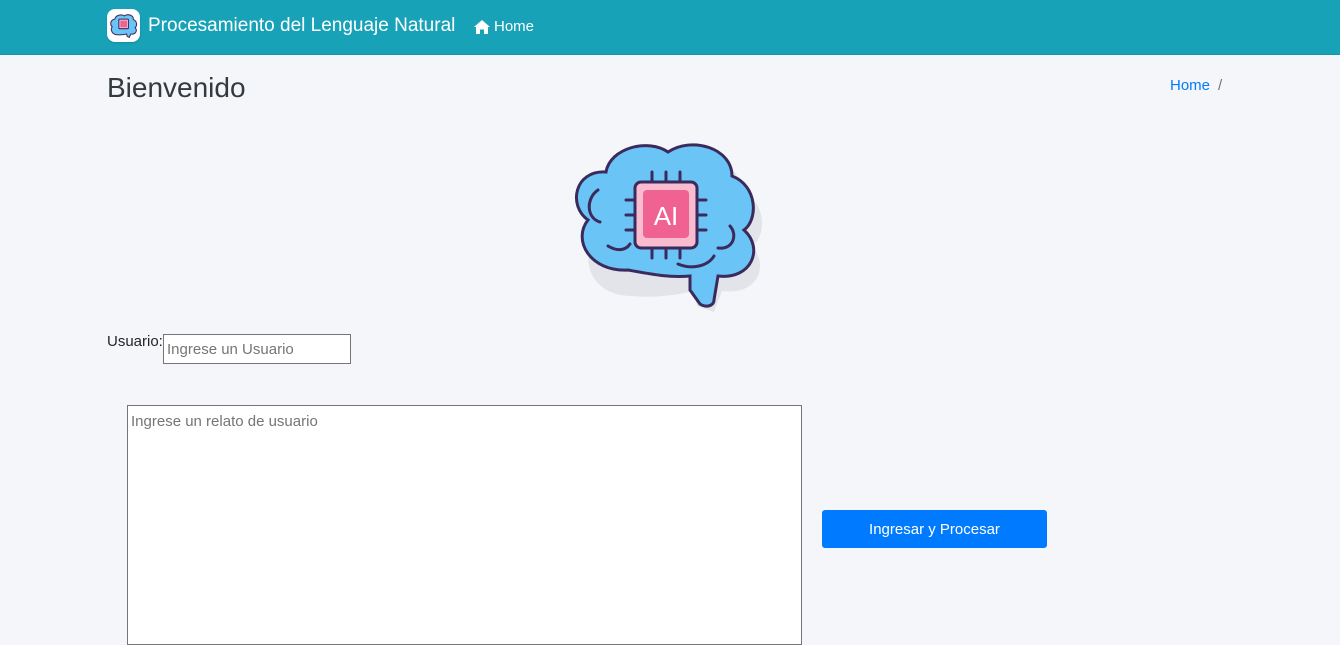 This screenshot has height=645, width=1340. Describe the element at coordinates (302, 25) in the screenshot. I see `brand-title: Procesamiento del Lenguaje Natural` at that location.